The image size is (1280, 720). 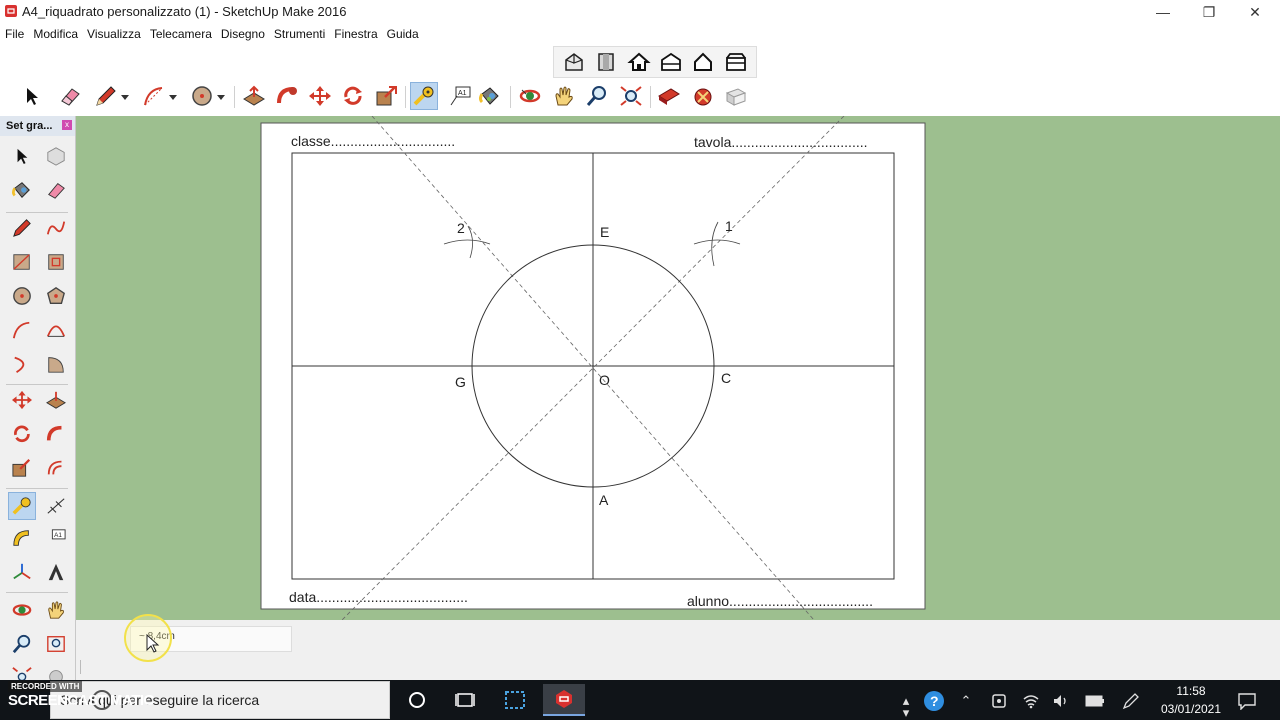 What do you see at coordinates (22, 190) in the screenshot?
I see `paint-tool-icon` at bounding box center [22, 190].